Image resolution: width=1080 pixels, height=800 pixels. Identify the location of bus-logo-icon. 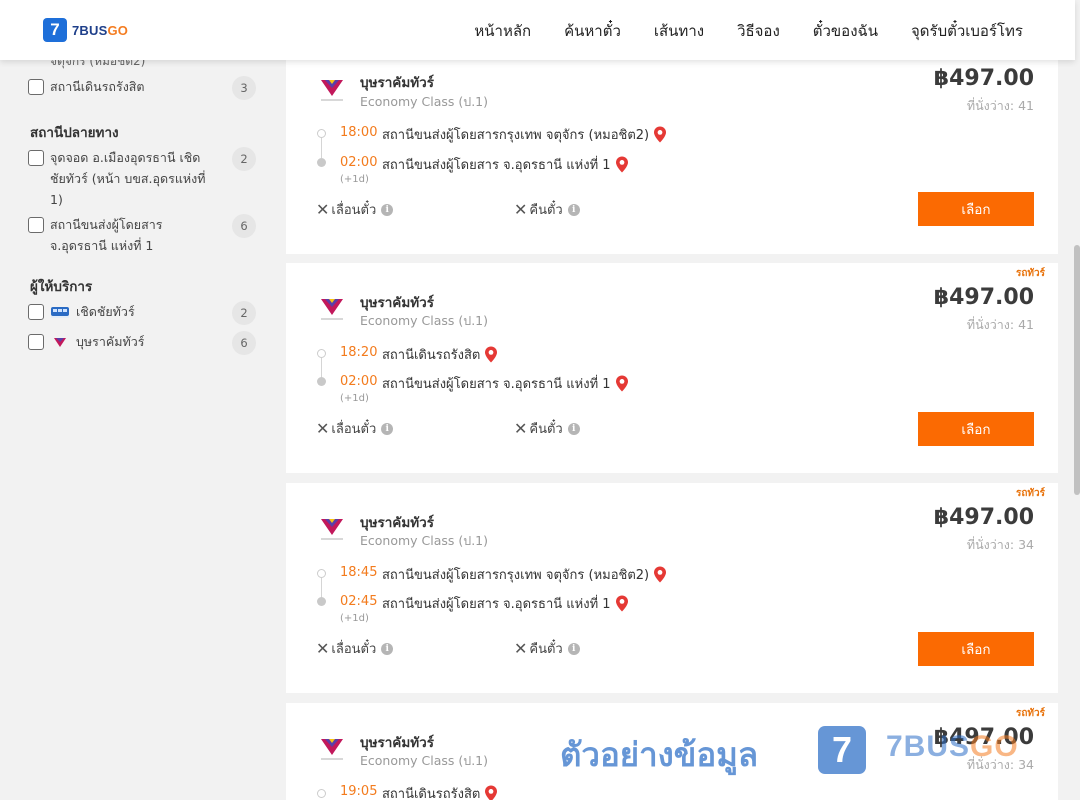
(60, 312).